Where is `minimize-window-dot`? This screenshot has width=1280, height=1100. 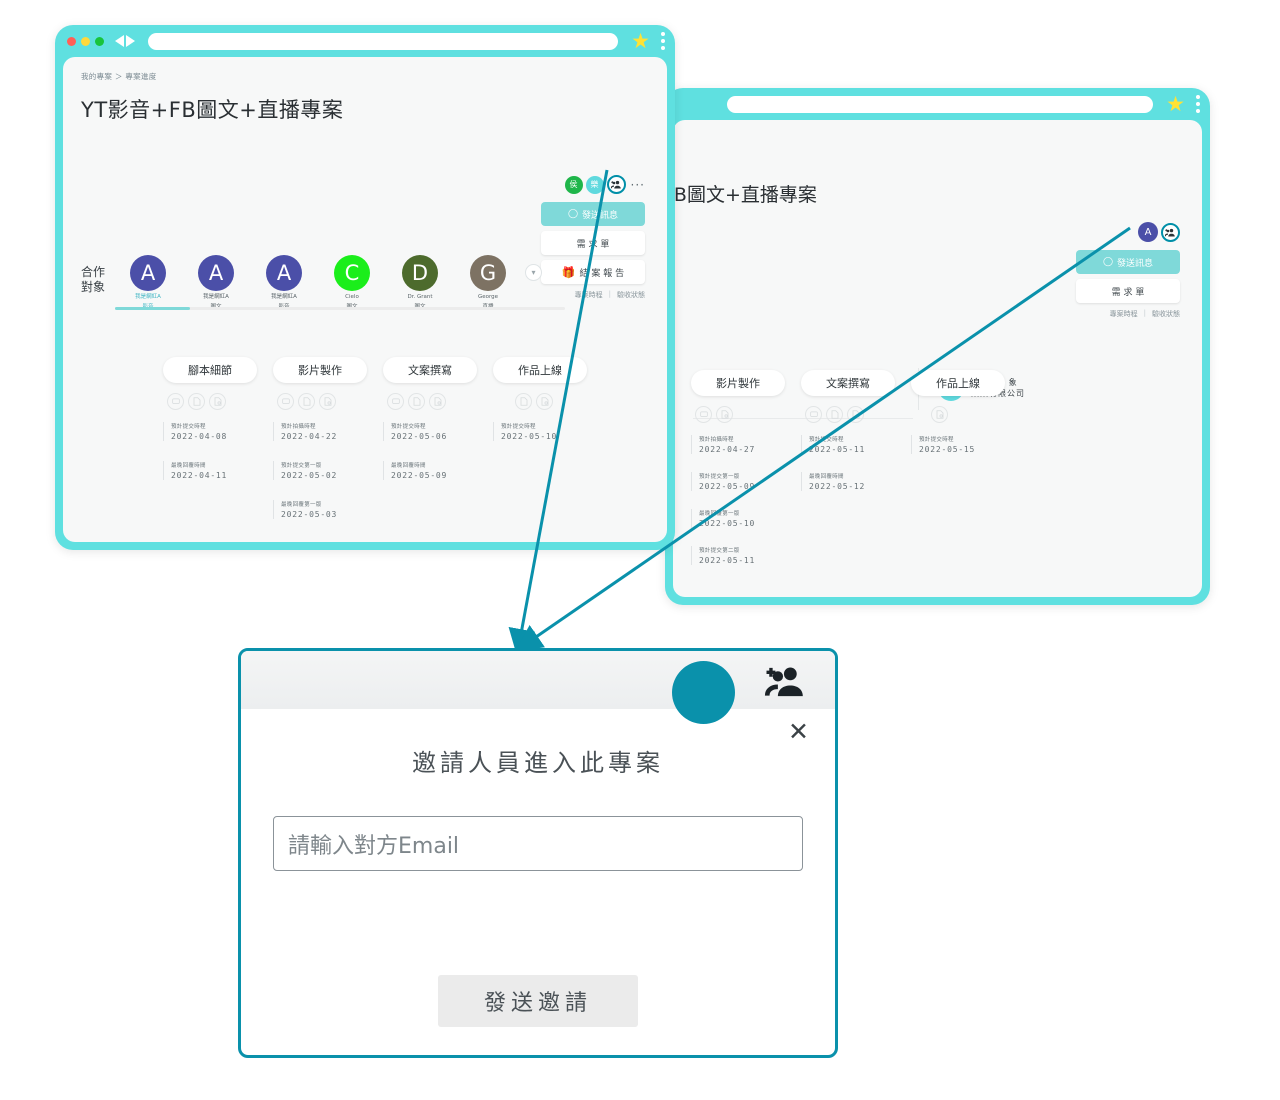 minimize-window-dot is located at coordinates (85, 41).